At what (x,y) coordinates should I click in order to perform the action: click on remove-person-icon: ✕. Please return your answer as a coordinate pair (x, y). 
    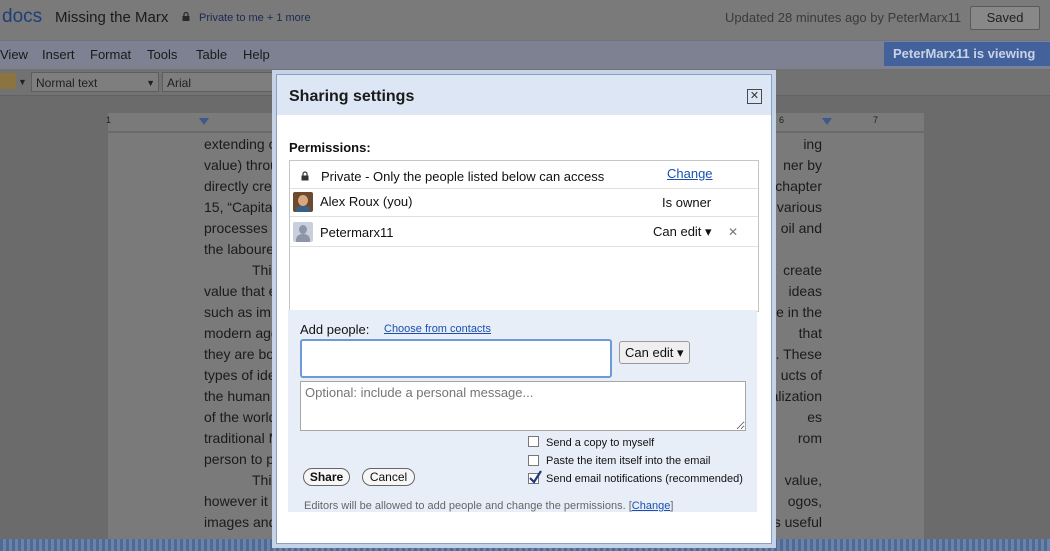
    Looking at the image, I should click on (733, 232).